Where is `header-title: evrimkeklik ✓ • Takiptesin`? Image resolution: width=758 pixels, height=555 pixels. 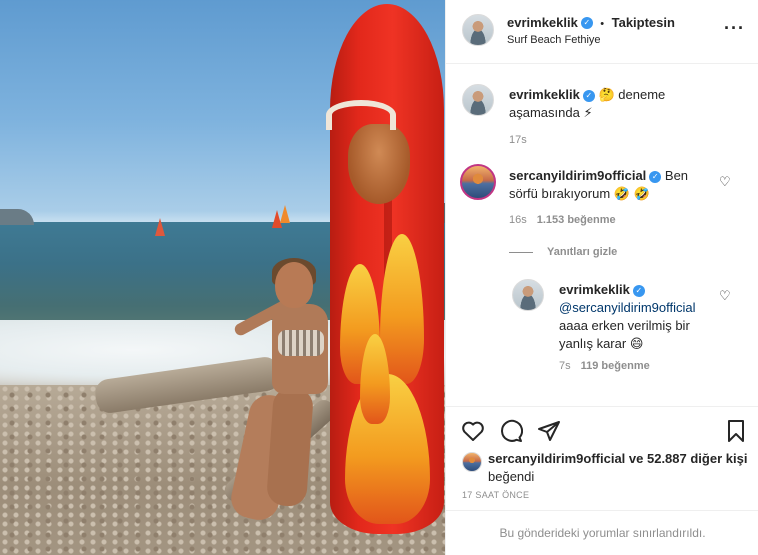 header-title: evrimkeklik ✓ • Takiptesin is located at coordinates (591, 23).